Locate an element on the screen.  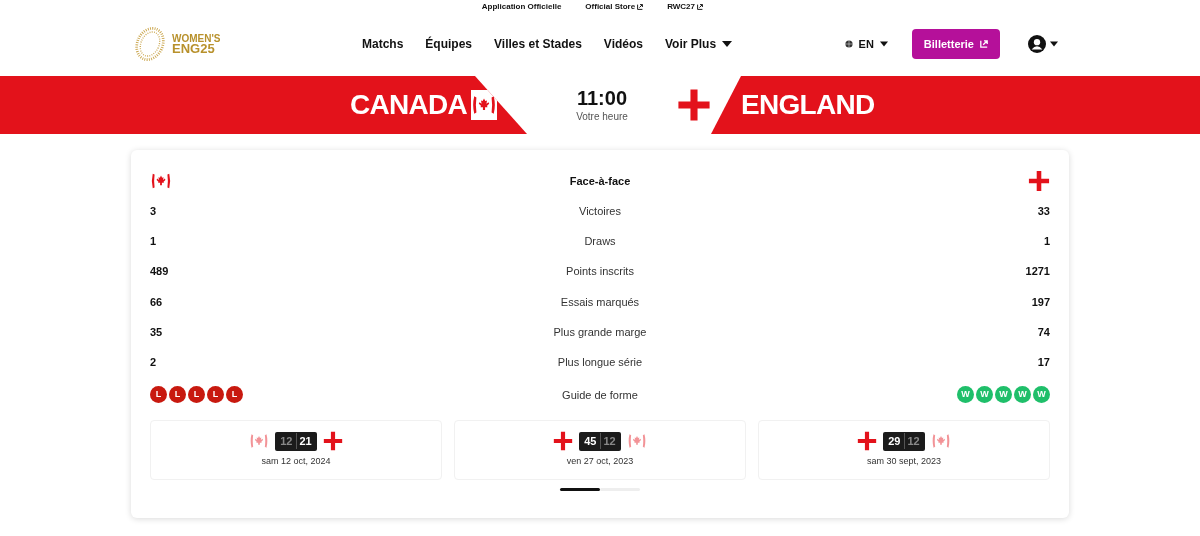
stat-label: Draws is located at coordinates (600, 242).